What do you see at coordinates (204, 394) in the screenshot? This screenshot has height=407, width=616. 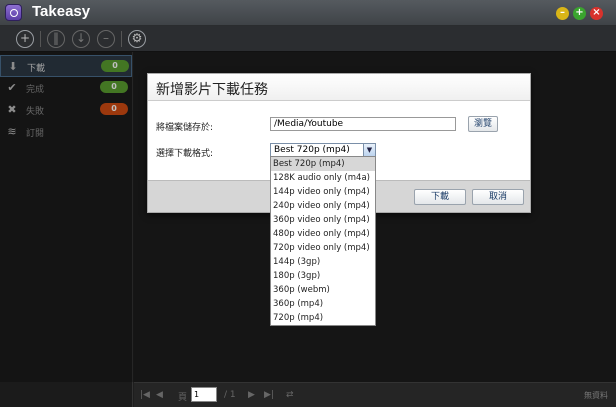 I see `page-number-input: 1` at bounding box center [204, 394].